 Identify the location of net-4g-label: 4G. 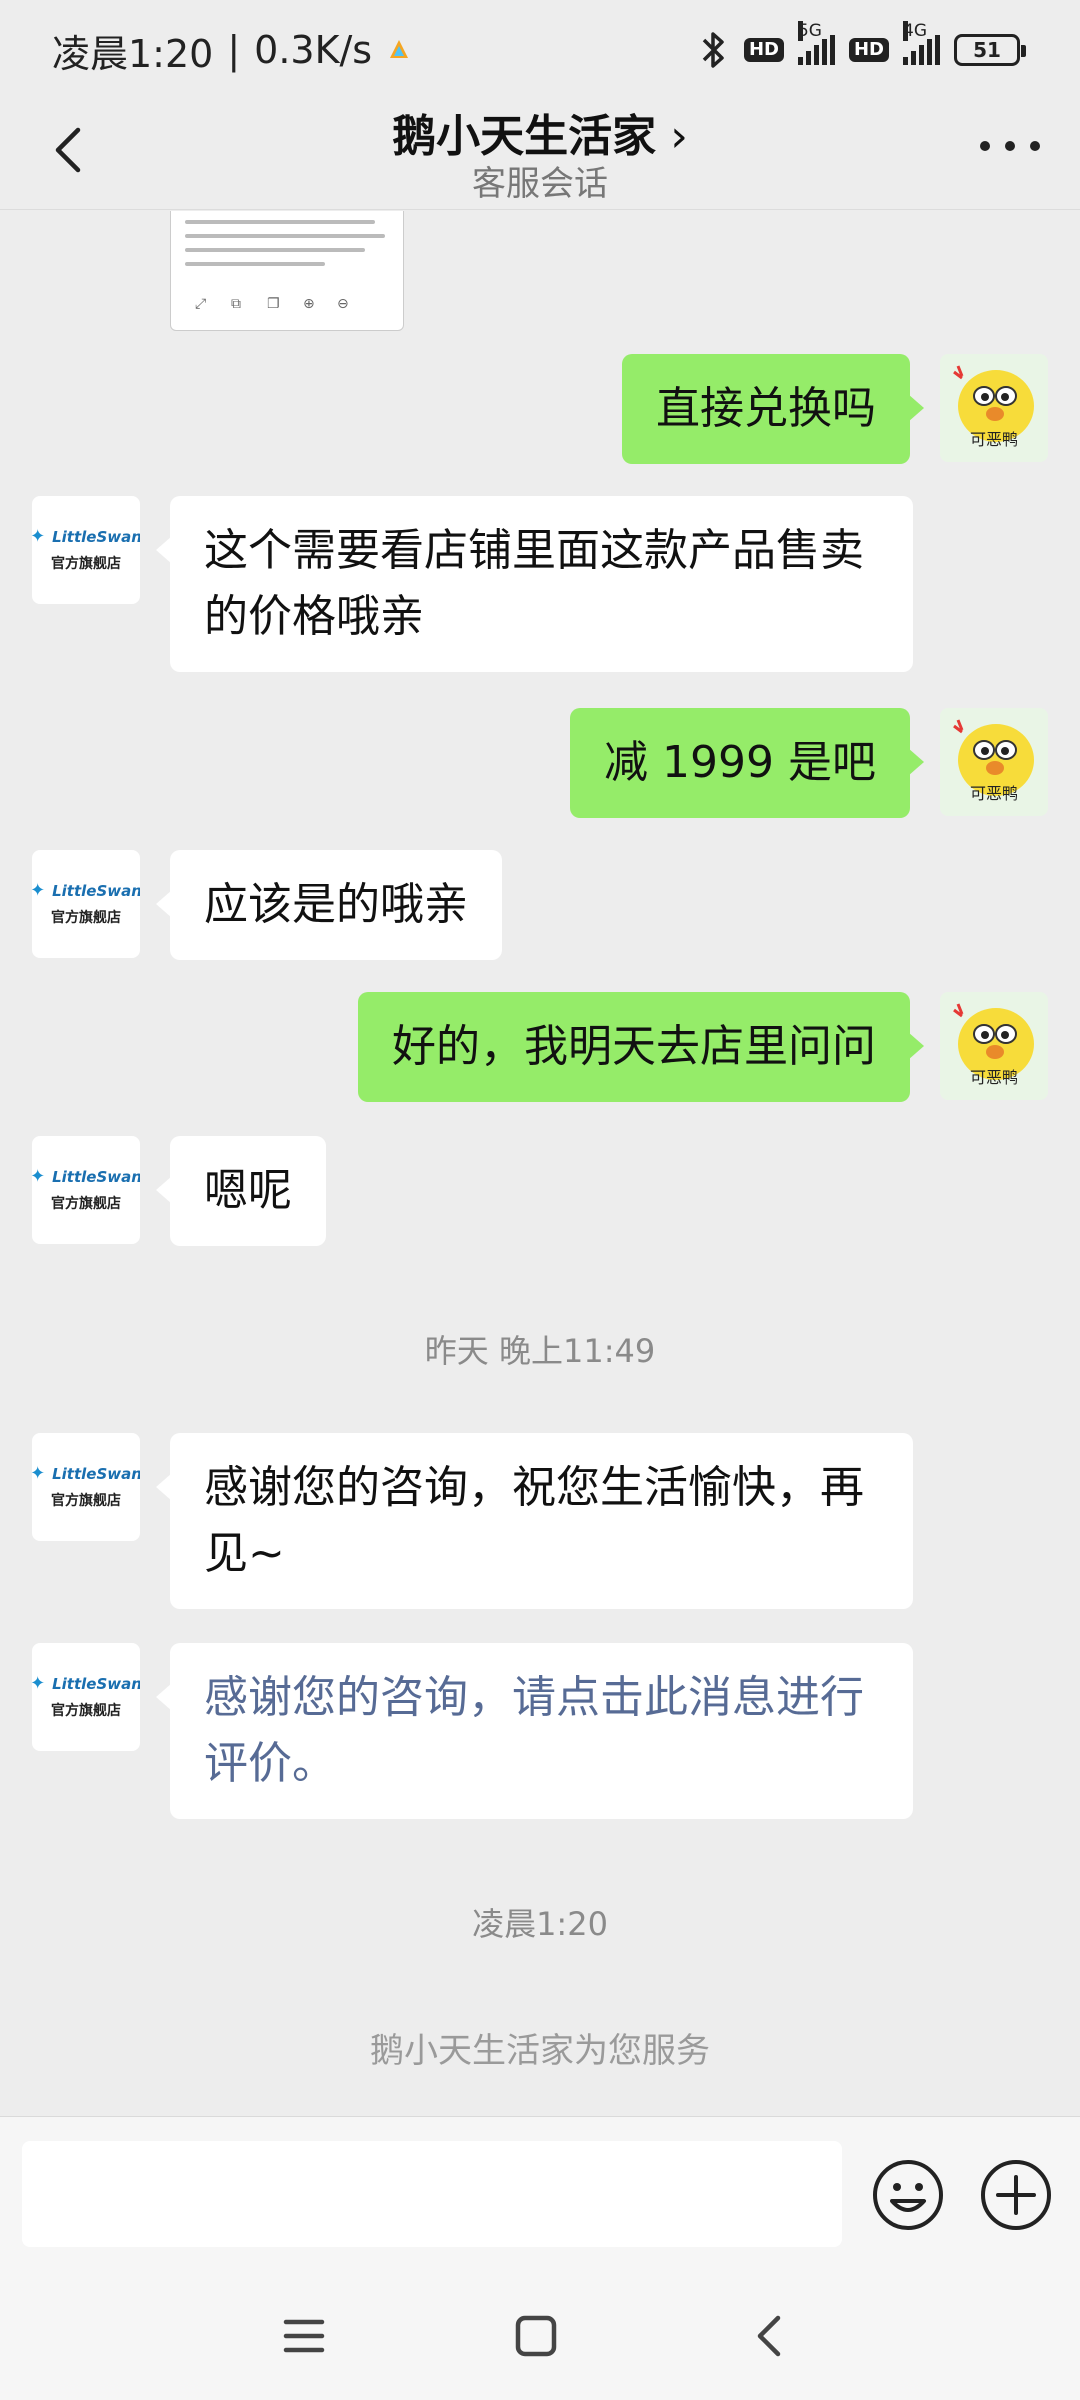
(915, 31).